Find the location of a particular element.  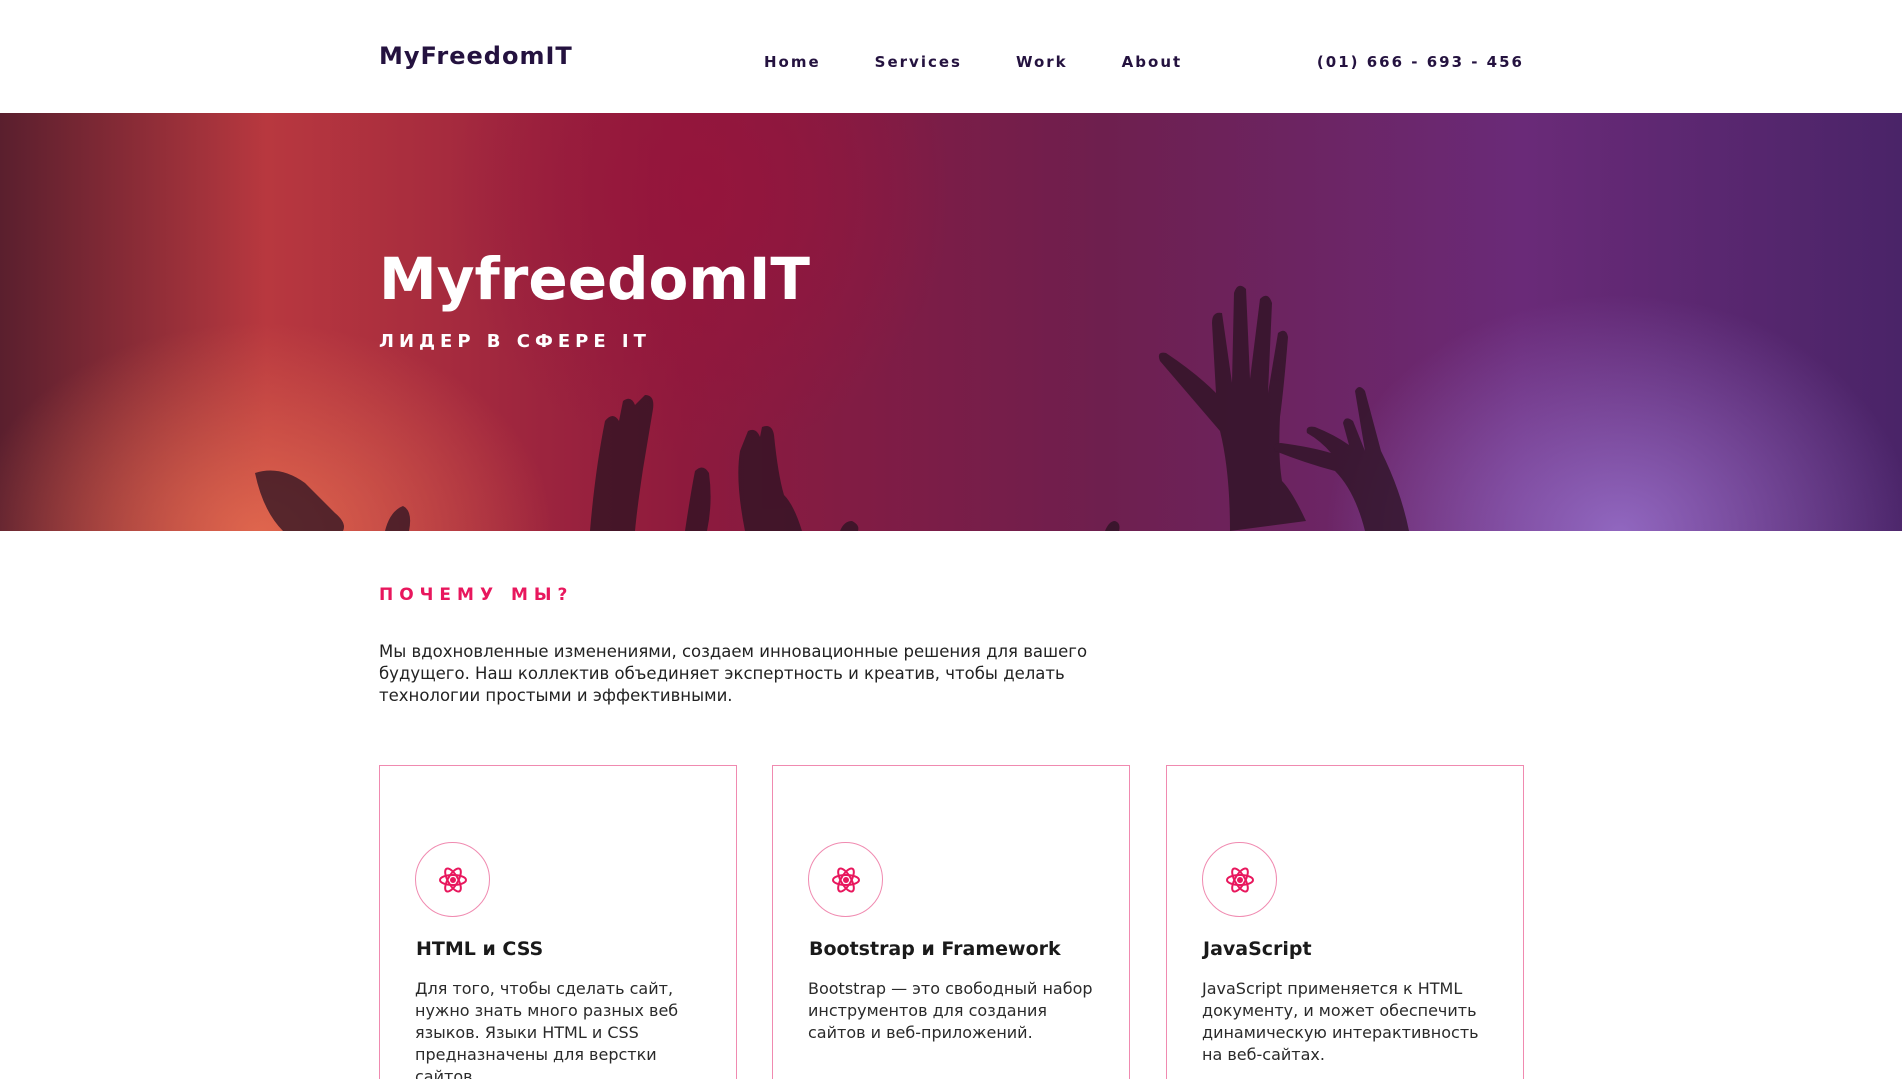

hands-silhouette-image is located at coordinates (832, 408).